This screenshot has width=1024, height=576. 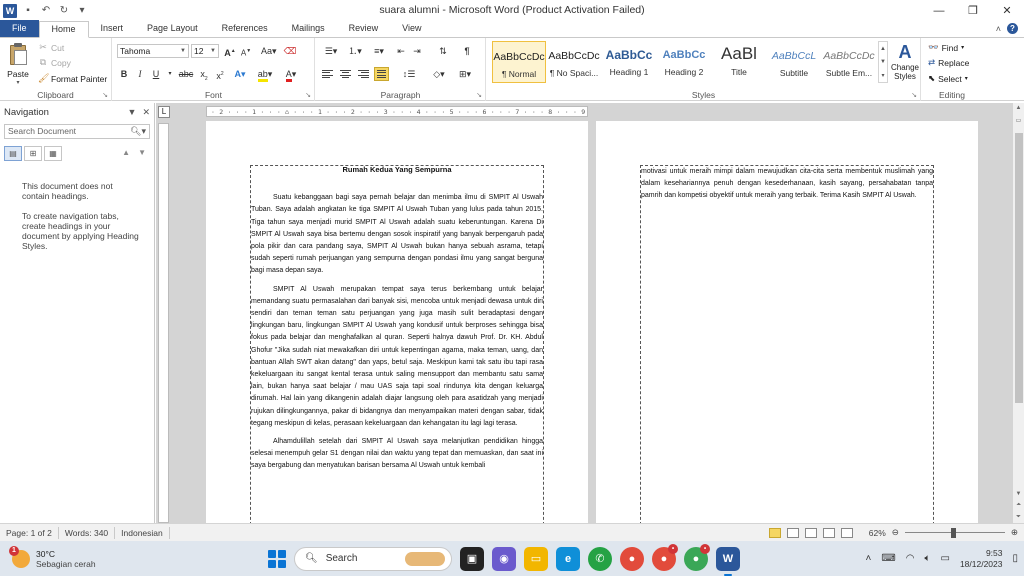 I want to click on search-icon: 🔍︎▾, so click(x=138, y=131).